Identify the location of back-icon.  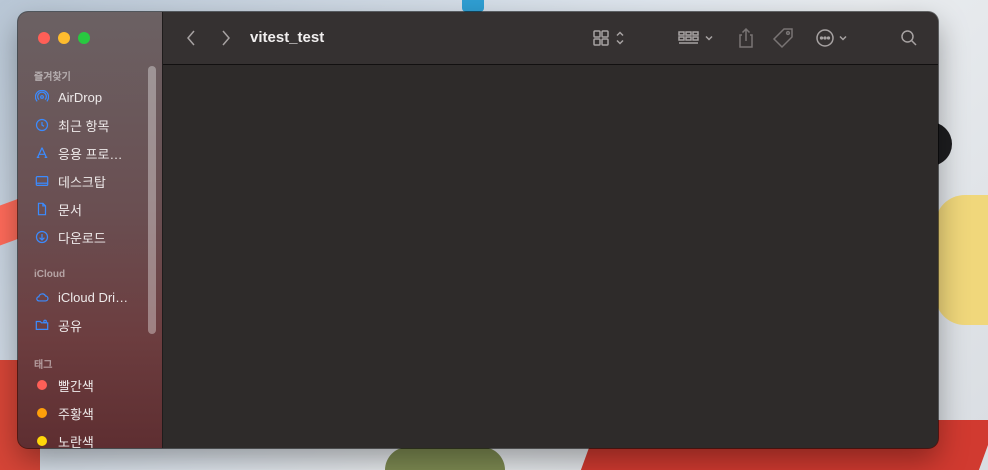
(191, 38).